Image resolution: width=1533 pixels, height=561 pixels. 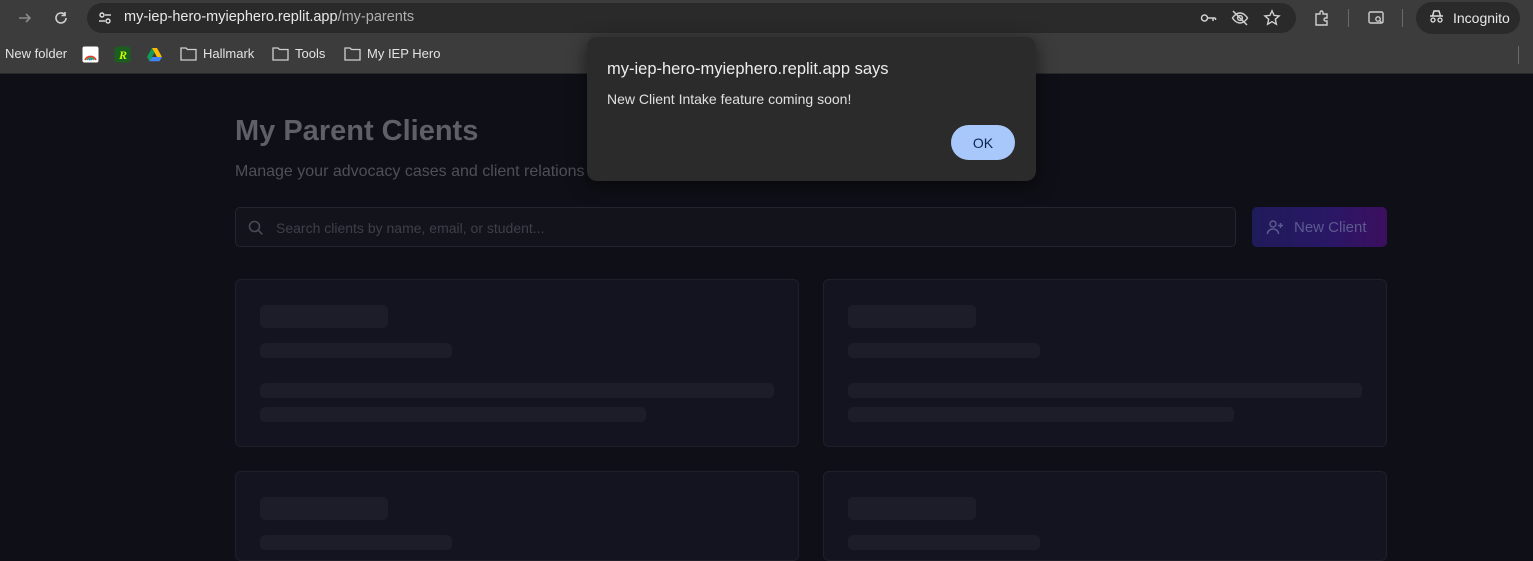 I want to click on bookmark-hallmark: Hallmark, so click(x=217, y=53).